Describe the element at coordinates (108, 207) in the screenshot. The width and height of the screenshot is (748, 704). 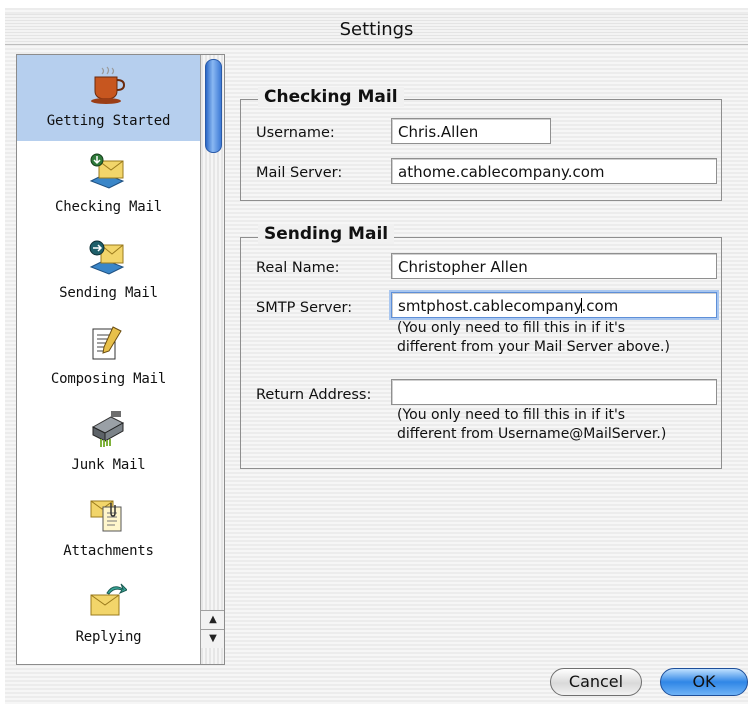
I see `sidebar-item-label: Checking Mail` at that location.